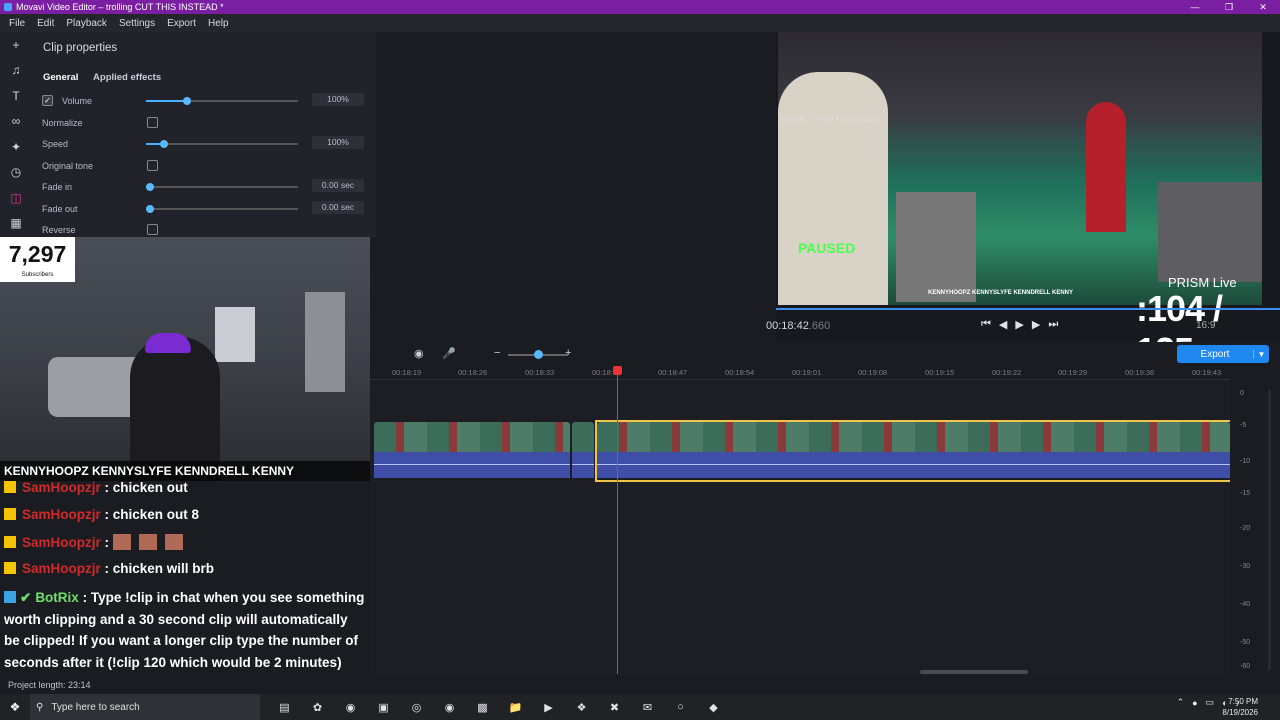 The width and height of the screenshot is (1280, 720). Describe the element at coordinates (1242, 393) in the screenshot. I see `meter-label: 0` at that location.